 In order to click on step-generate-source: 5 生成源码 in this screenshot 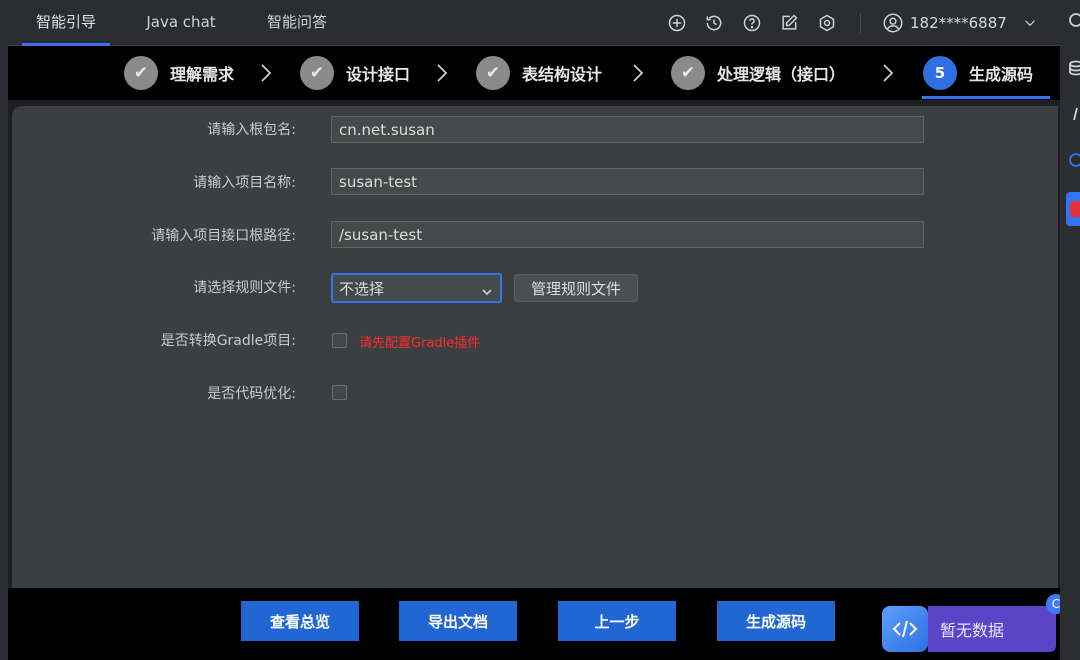, I will do `click(978, 73)`.